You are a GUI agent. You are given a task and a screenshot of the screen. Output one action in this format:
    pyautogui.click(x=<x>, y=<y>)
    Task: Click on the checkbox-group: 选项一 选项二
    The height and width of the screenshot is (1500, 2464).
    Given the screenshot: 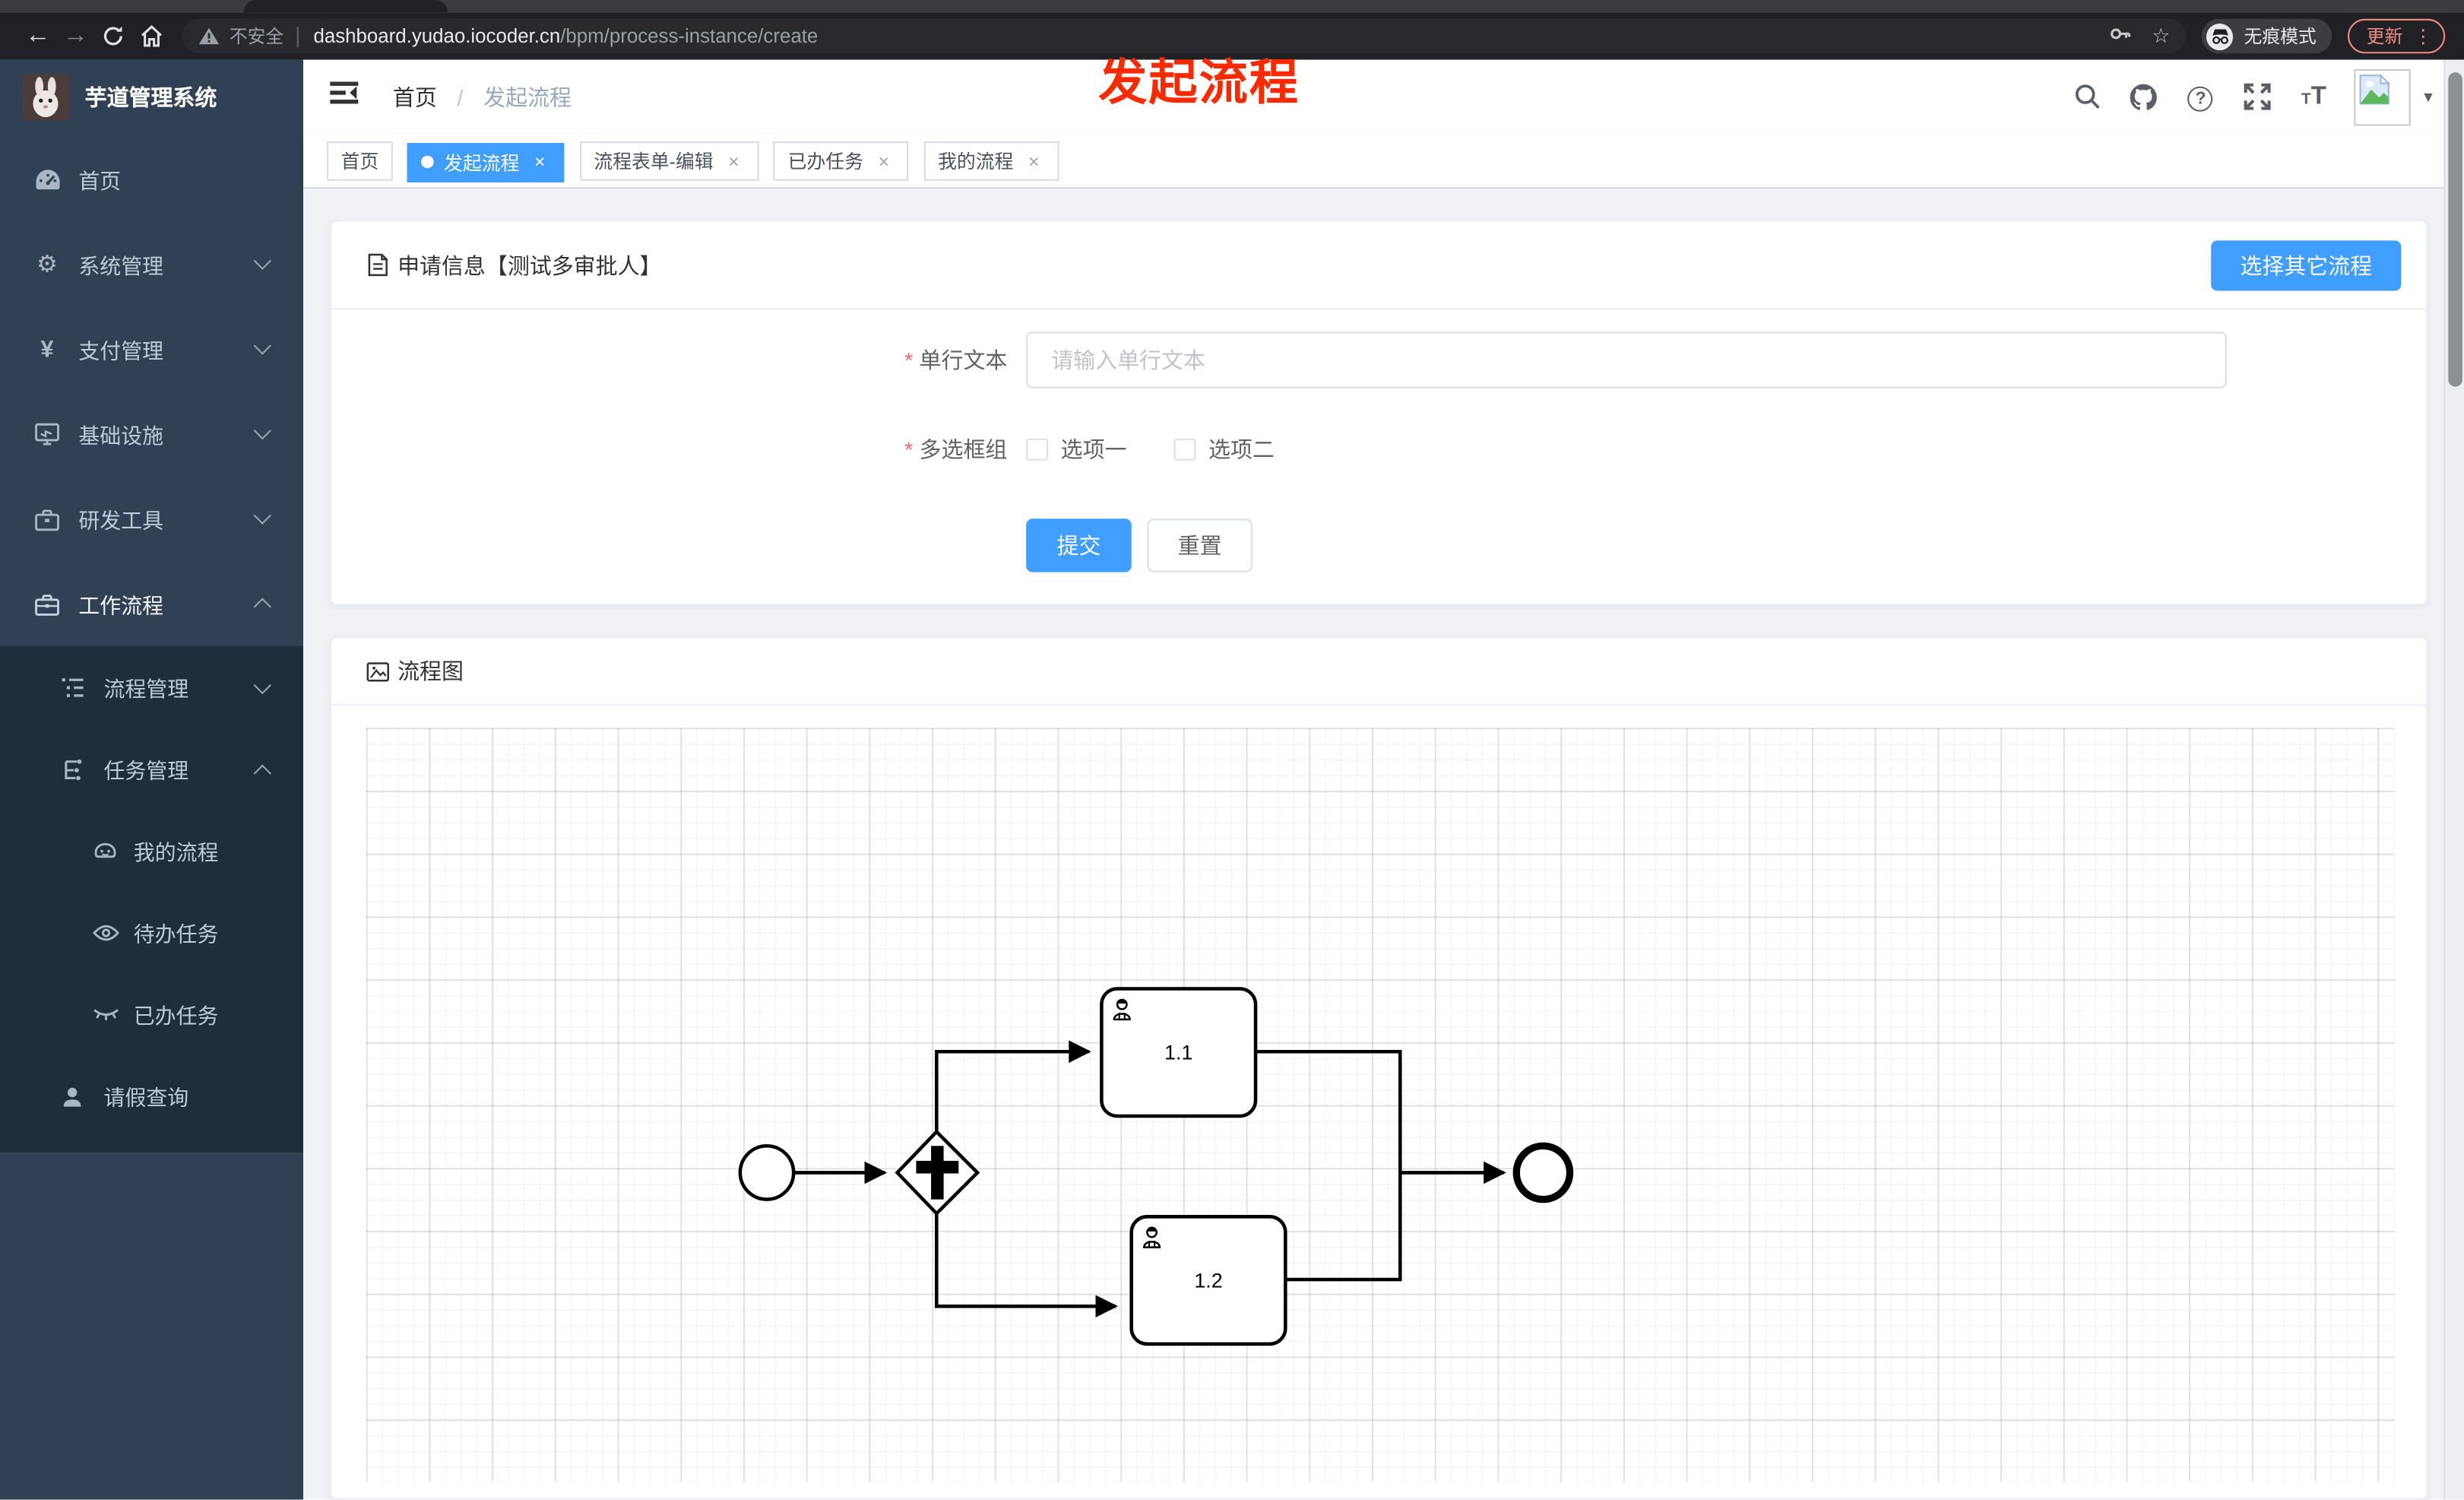 What is the action you would take?
    pyautogui.click(x=1174, y=449)
    